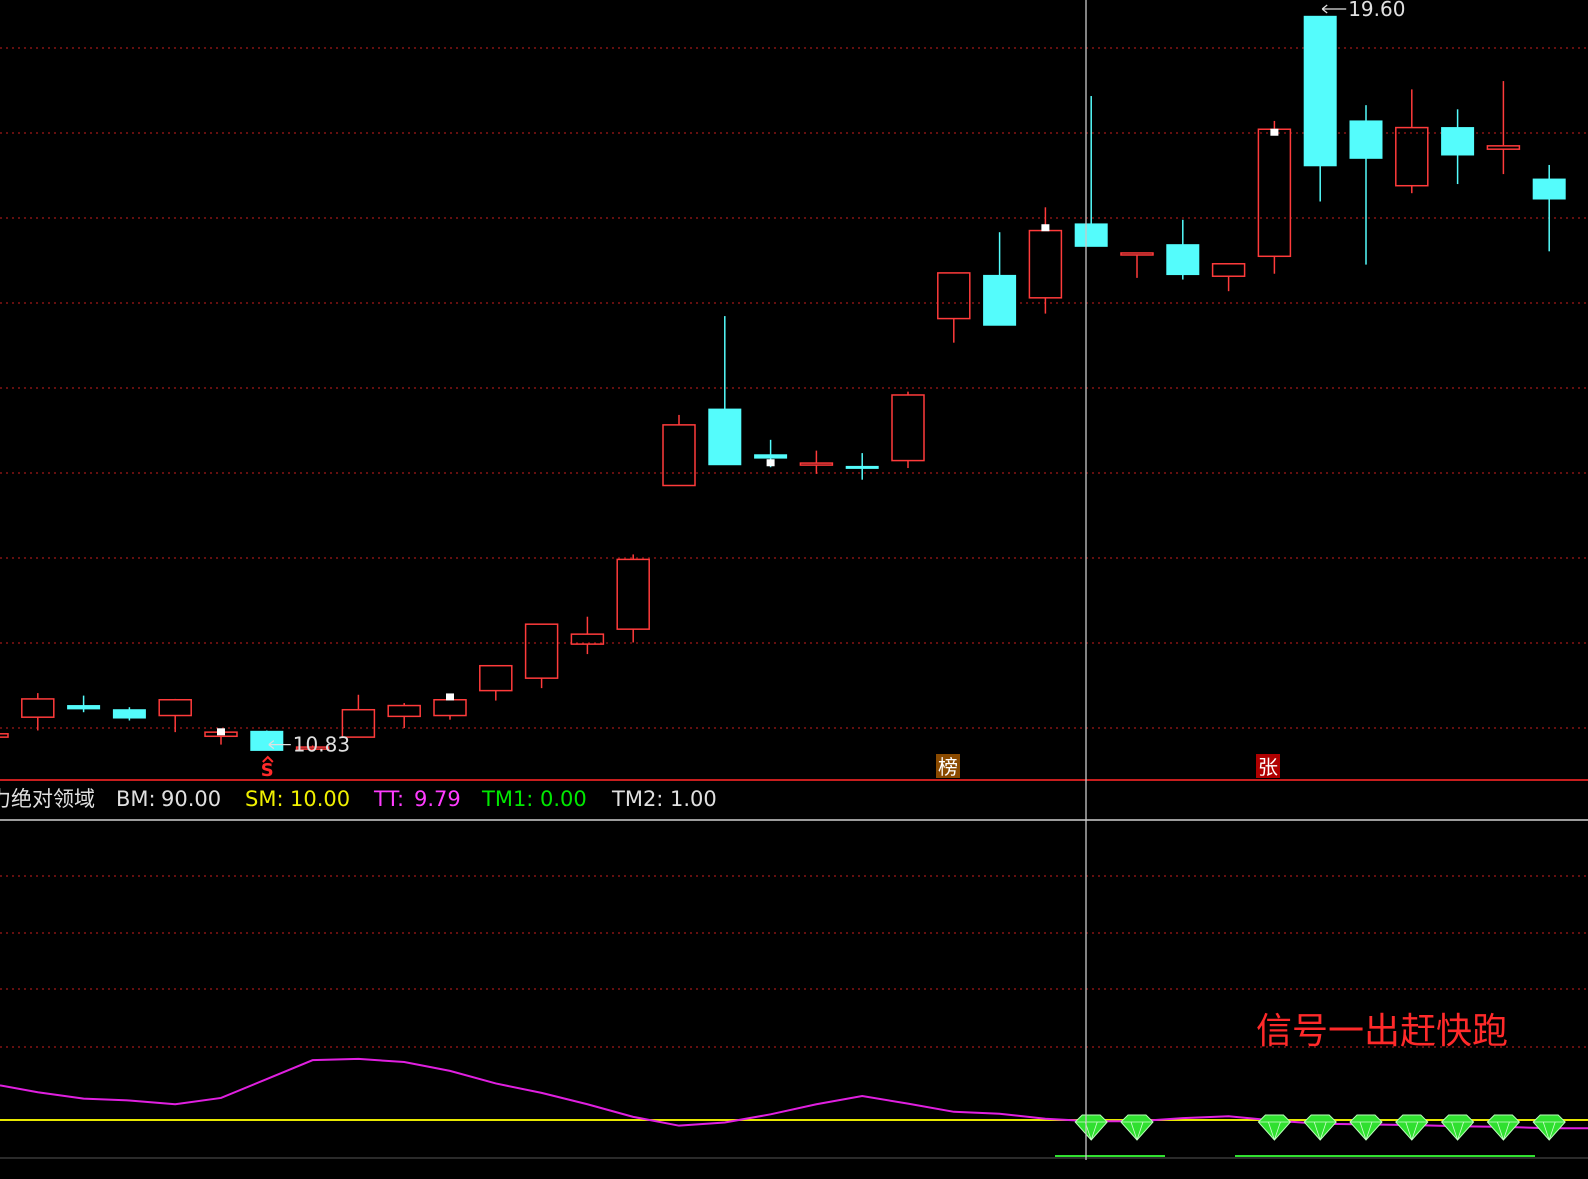 Image resolution: width=1588 pixels, height=1179 pixels. I want to click on readout-label: TM1:, so click(507, 799).